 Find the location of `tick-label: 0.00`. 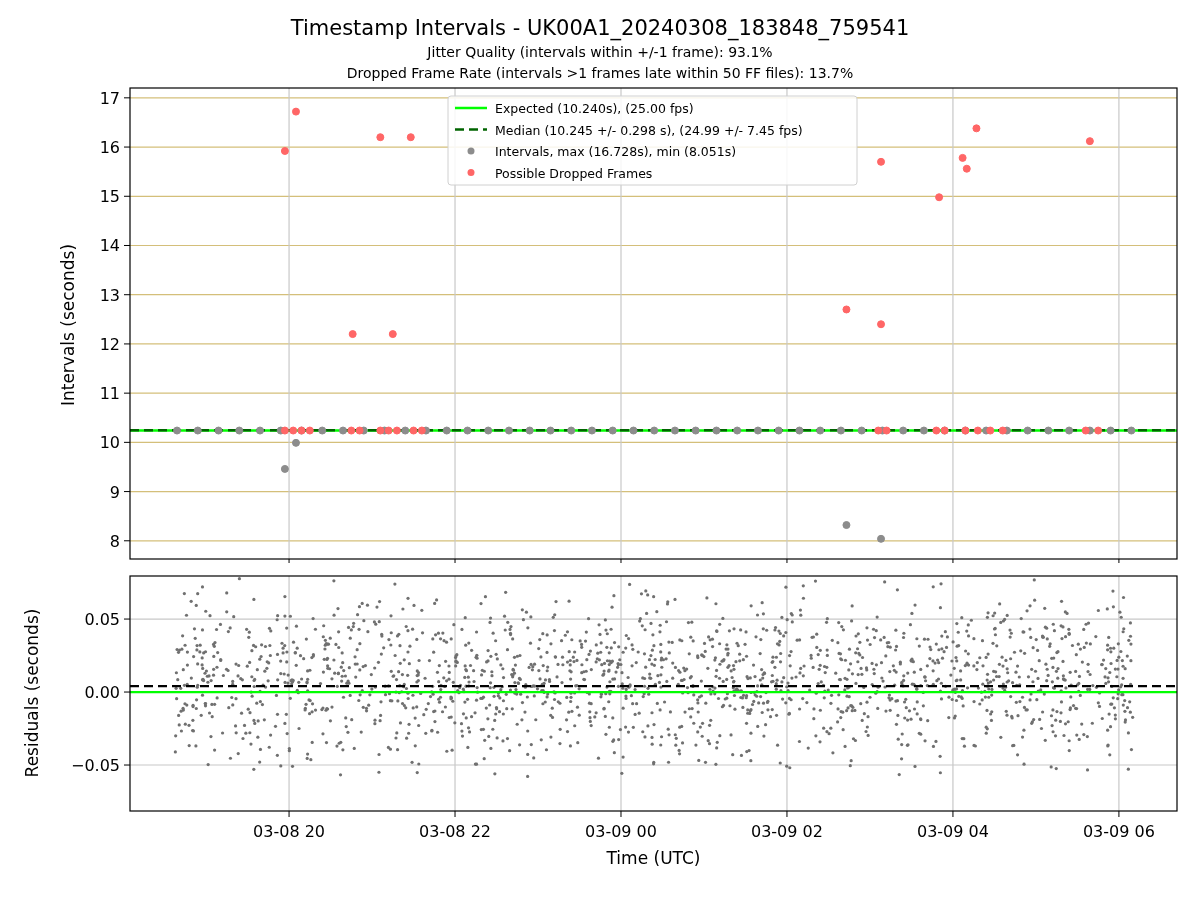

tick-label: 0.00 is located at coordinates (102, 693).